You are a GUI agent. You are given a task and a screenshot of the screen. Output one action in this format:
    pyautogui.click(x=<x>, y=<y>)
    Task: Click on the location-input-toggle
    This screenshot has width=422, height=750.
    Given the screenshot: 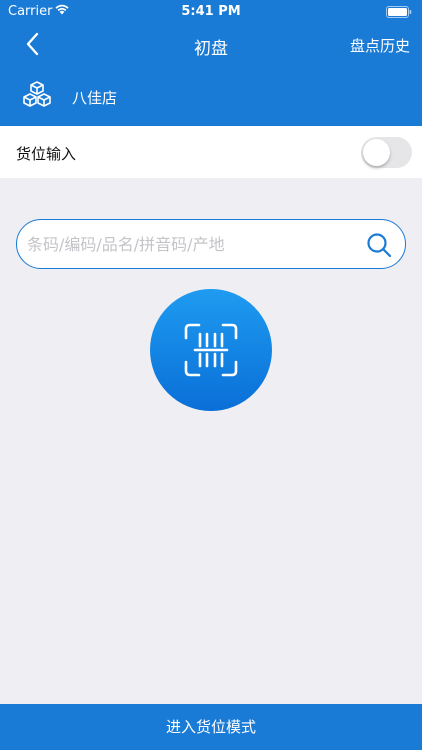 What is the action you would take?
    pyautogui.click(x=386, y=152)
    